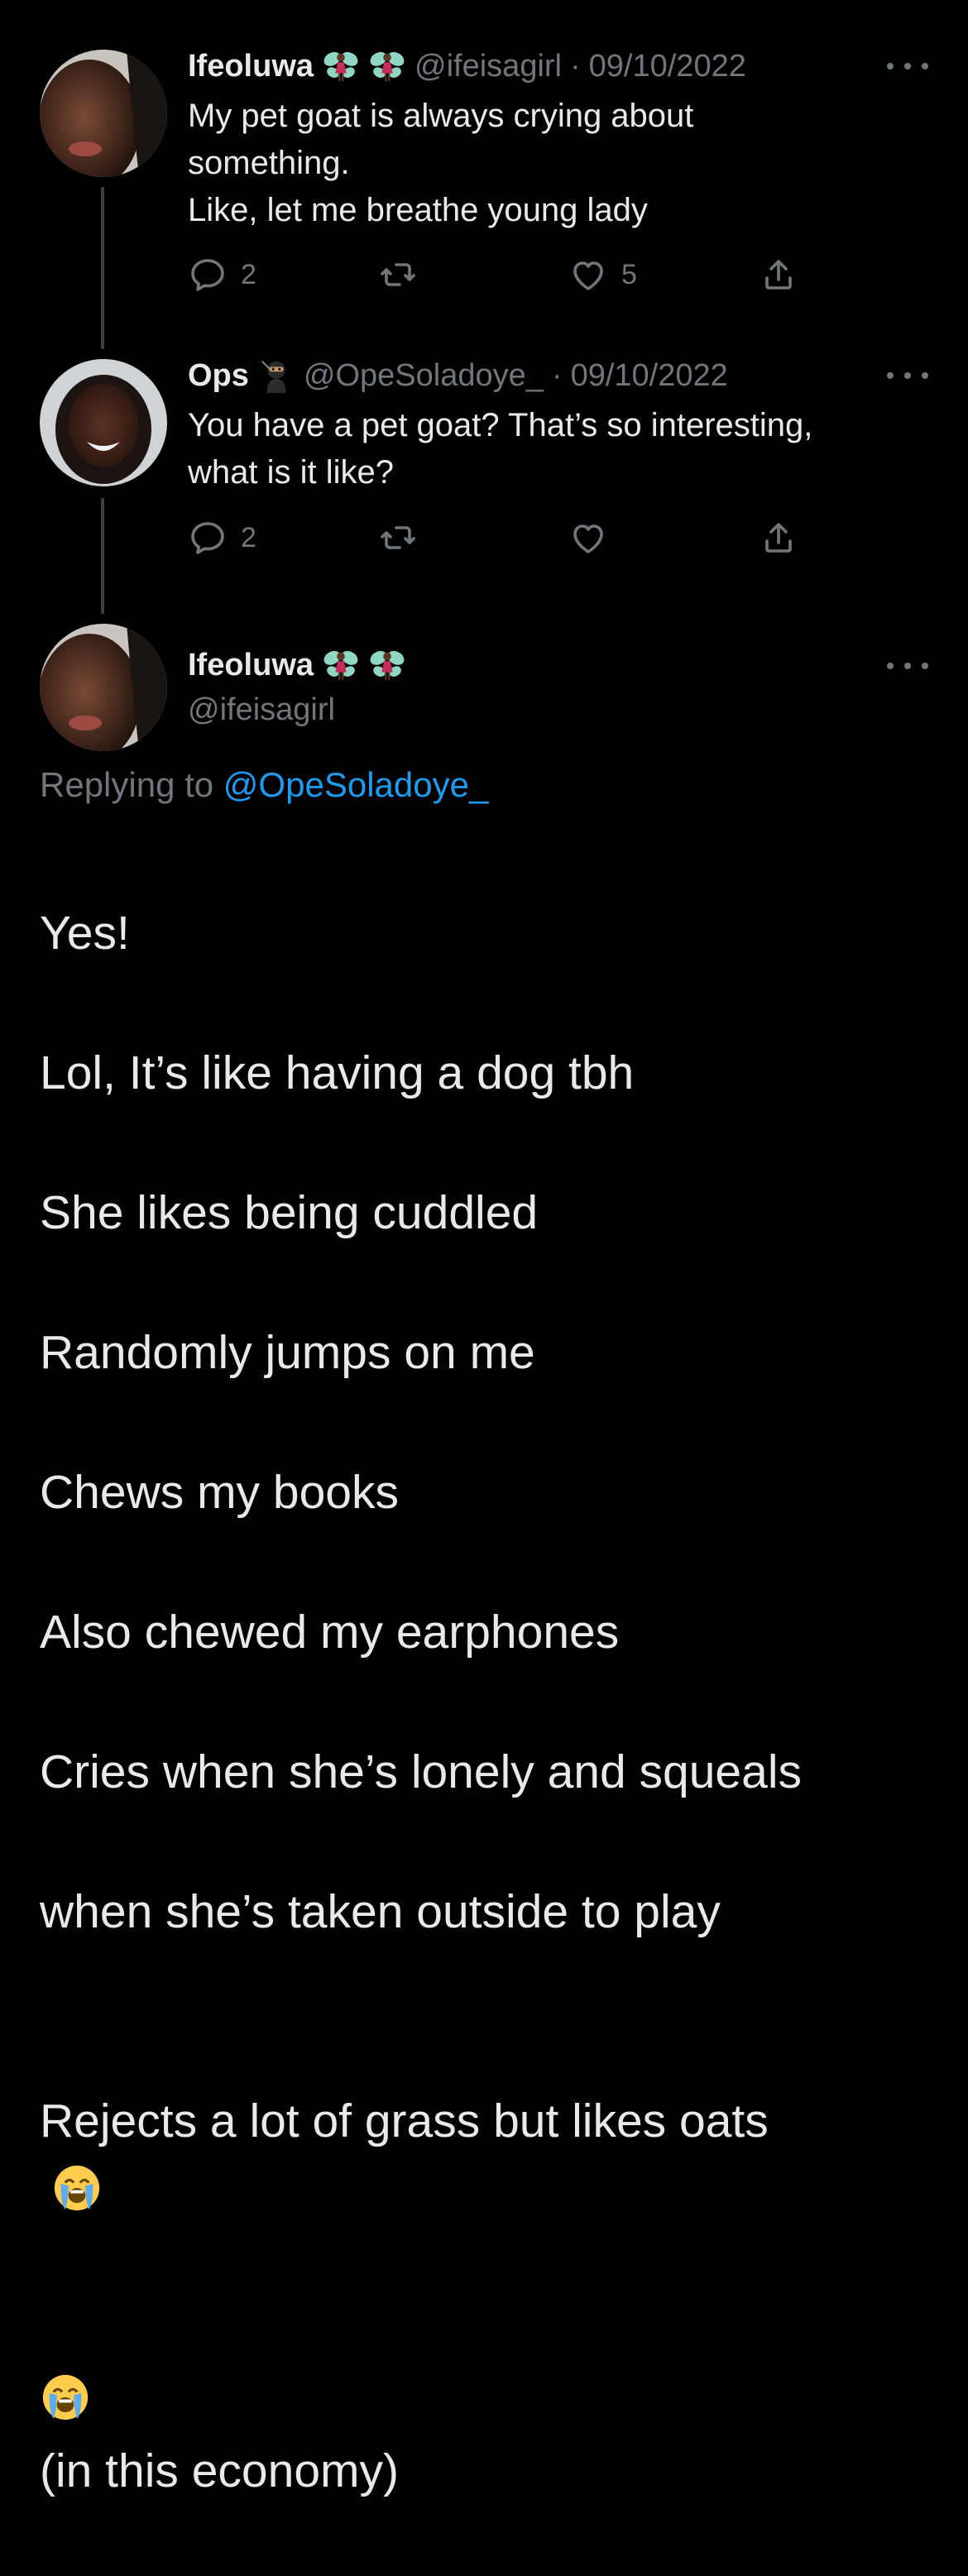 The height and width of the screenshot is (2576, 968). I want to click on username: @OpeSoladoye_, so click(424, 376).